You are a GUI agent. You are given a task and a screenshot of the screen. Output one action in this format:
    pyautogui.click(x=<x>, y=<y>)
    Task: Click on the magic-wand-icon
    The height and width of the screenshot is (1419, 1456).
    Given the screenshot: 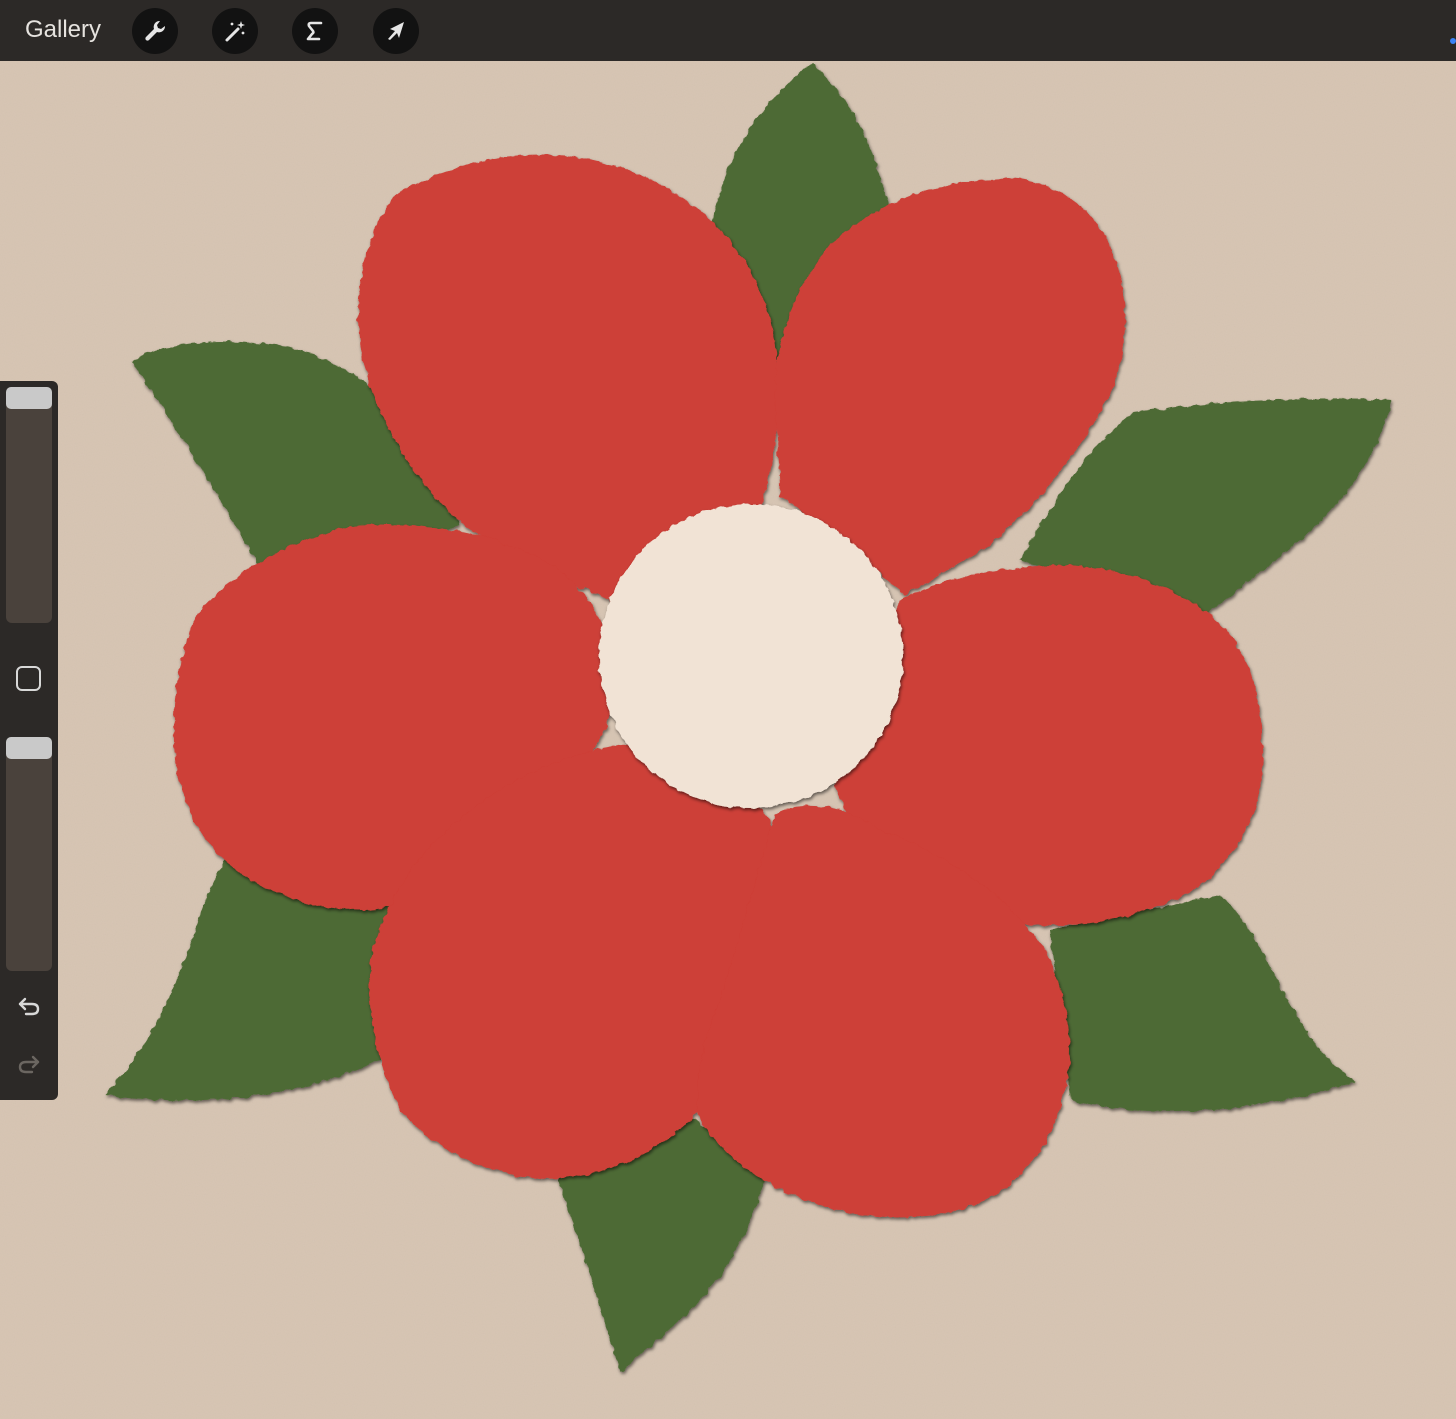 What is the action you would take?
    pyautogui.click(x=235, y=31)
    